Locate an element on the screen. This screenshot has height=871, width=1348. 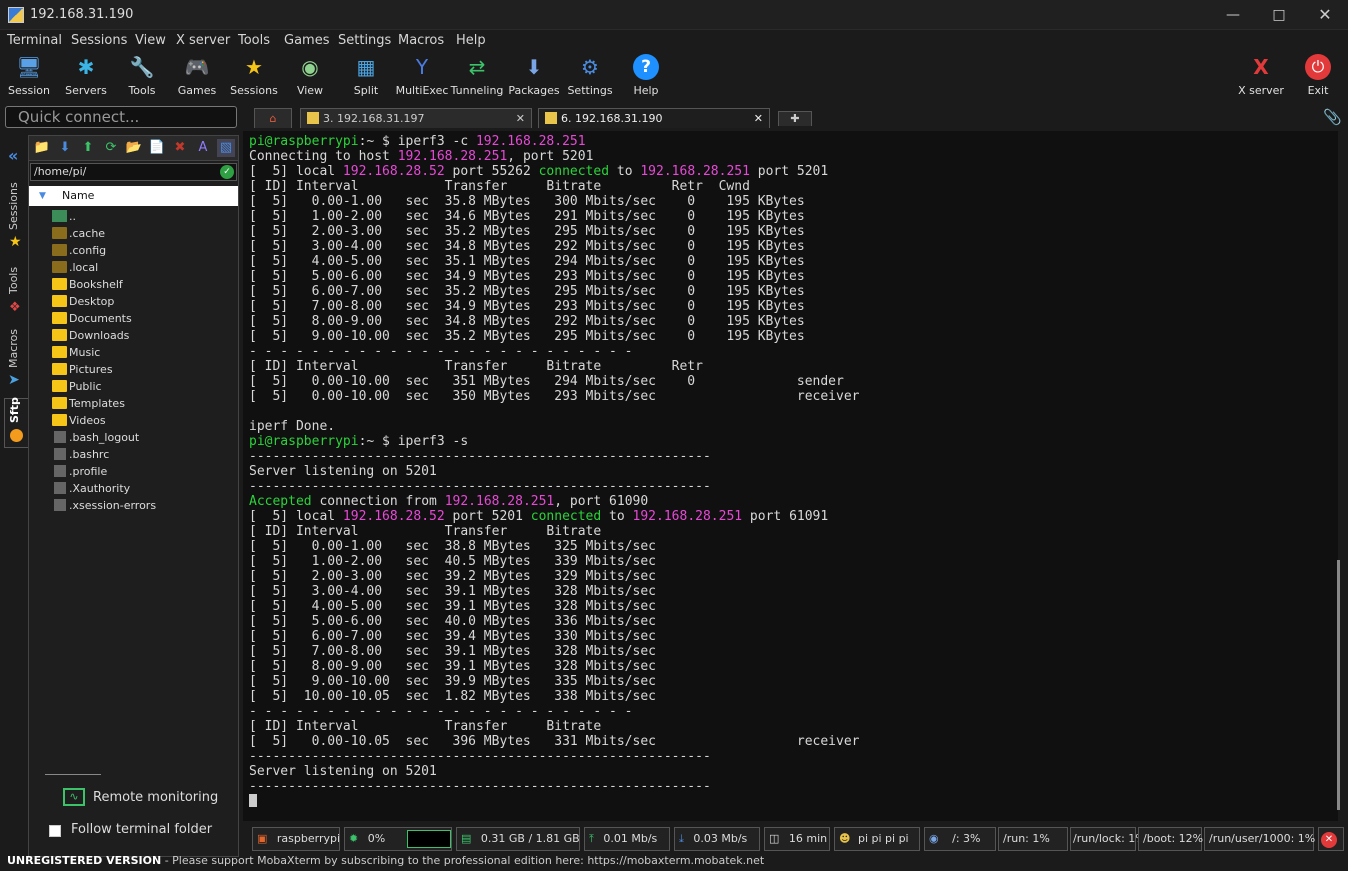
menu-tools: Tools is located at coordinates (254, 40).